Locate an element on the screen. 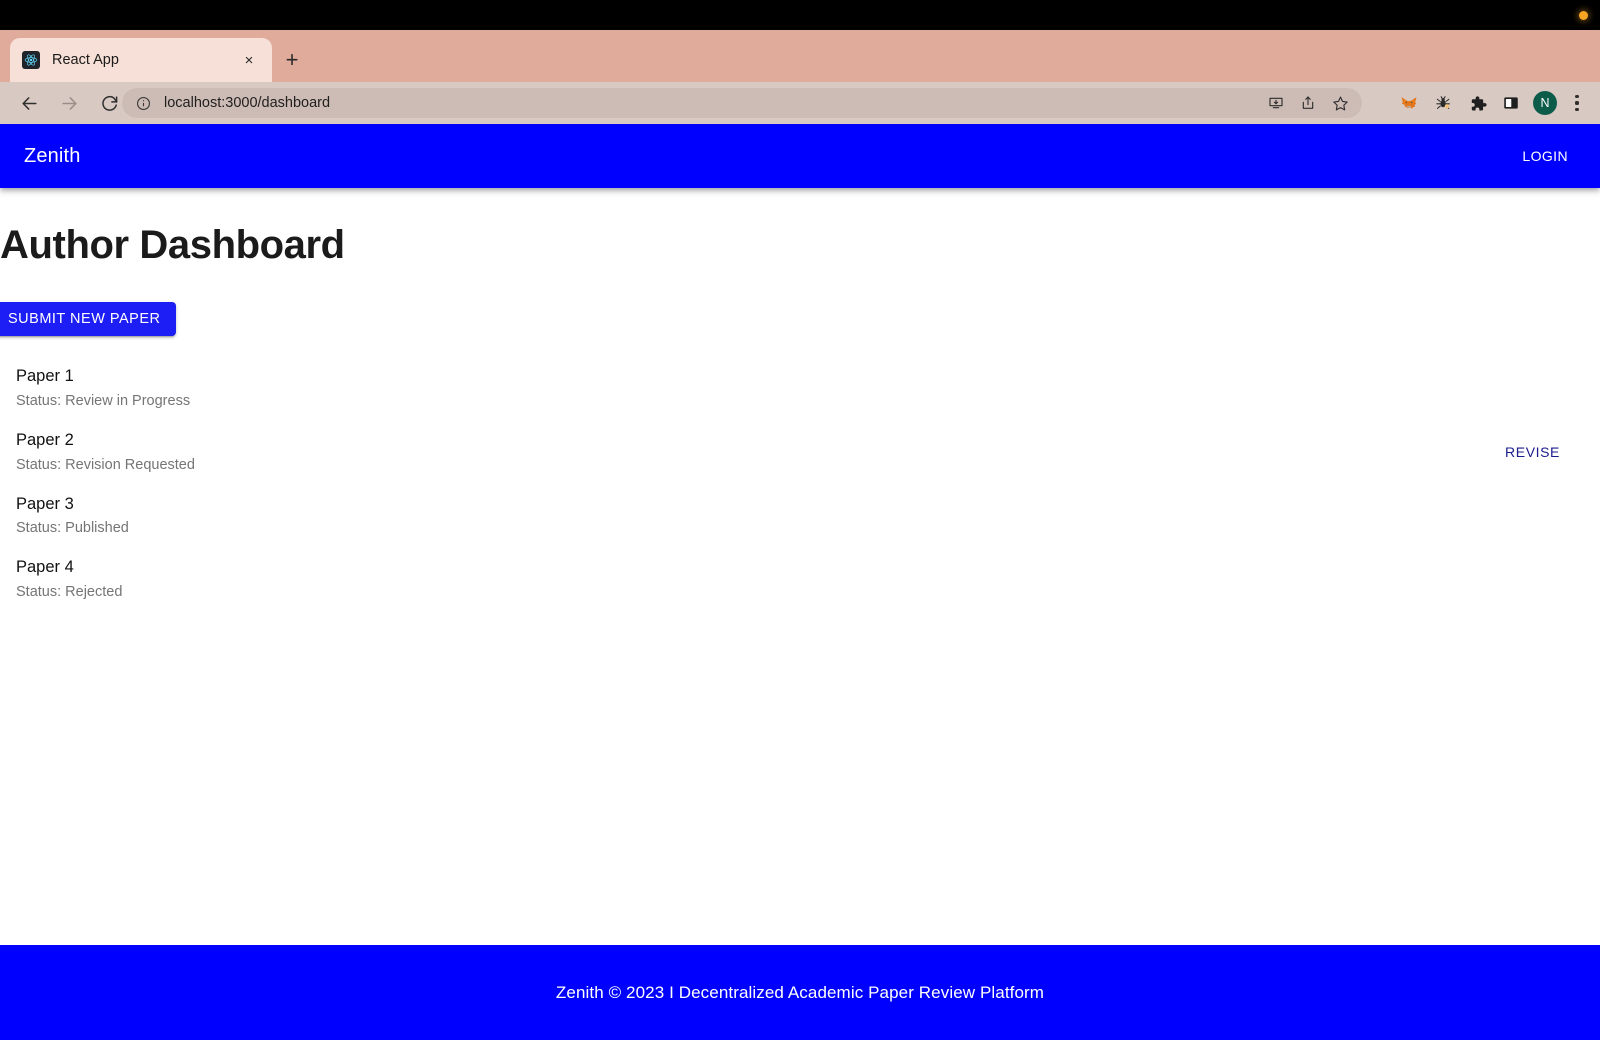 The height and width of the screenshot is (1040, 1600). avatar-initial: N is located at coordinates (1545, 103).